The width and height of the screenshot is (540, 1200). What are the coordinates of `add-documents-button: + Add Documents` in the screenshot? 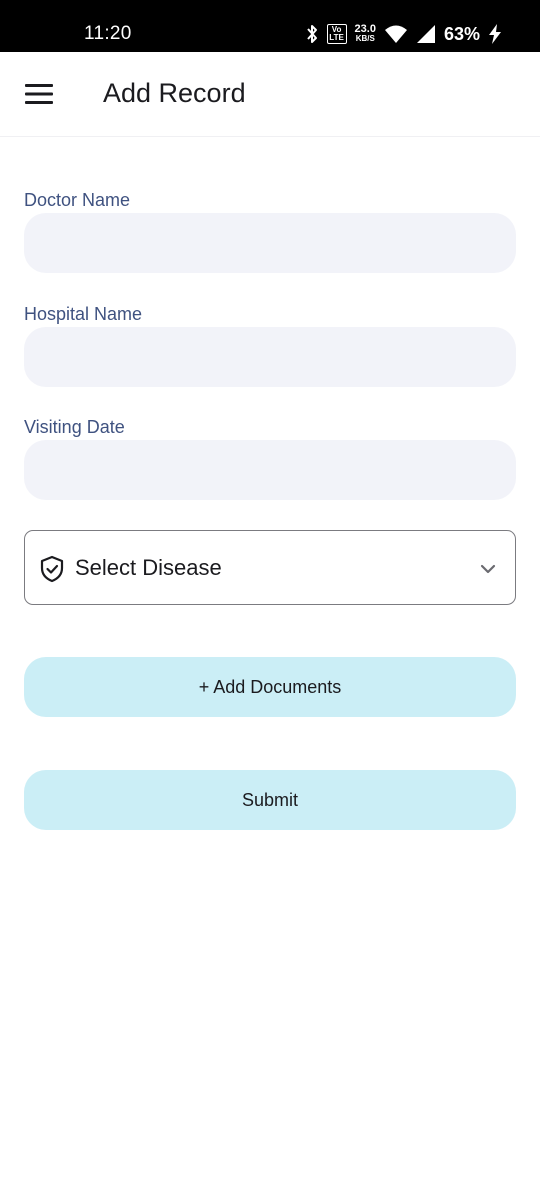 It's located at (270, 687).